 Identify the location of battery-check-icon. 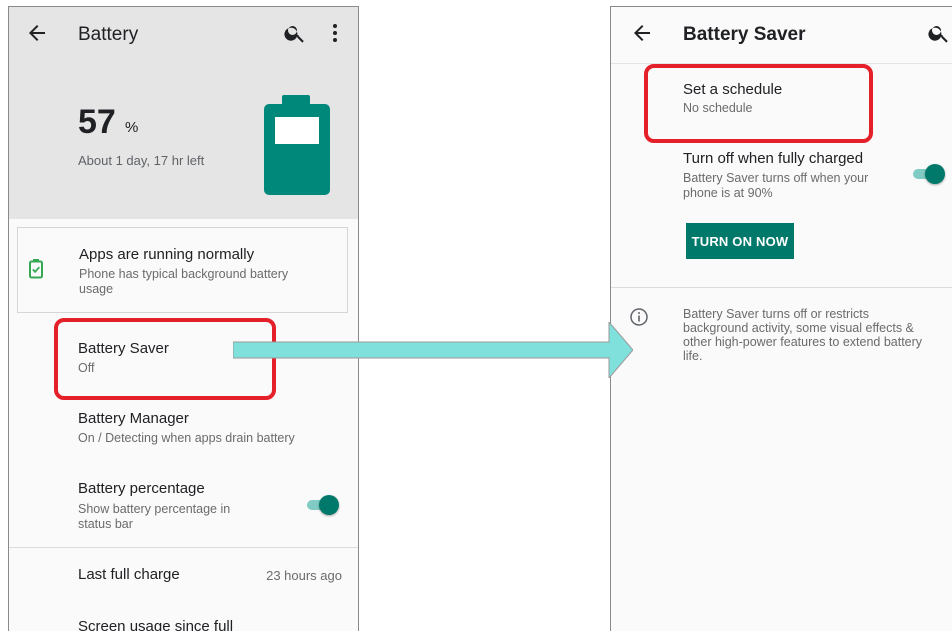
(36, 269).